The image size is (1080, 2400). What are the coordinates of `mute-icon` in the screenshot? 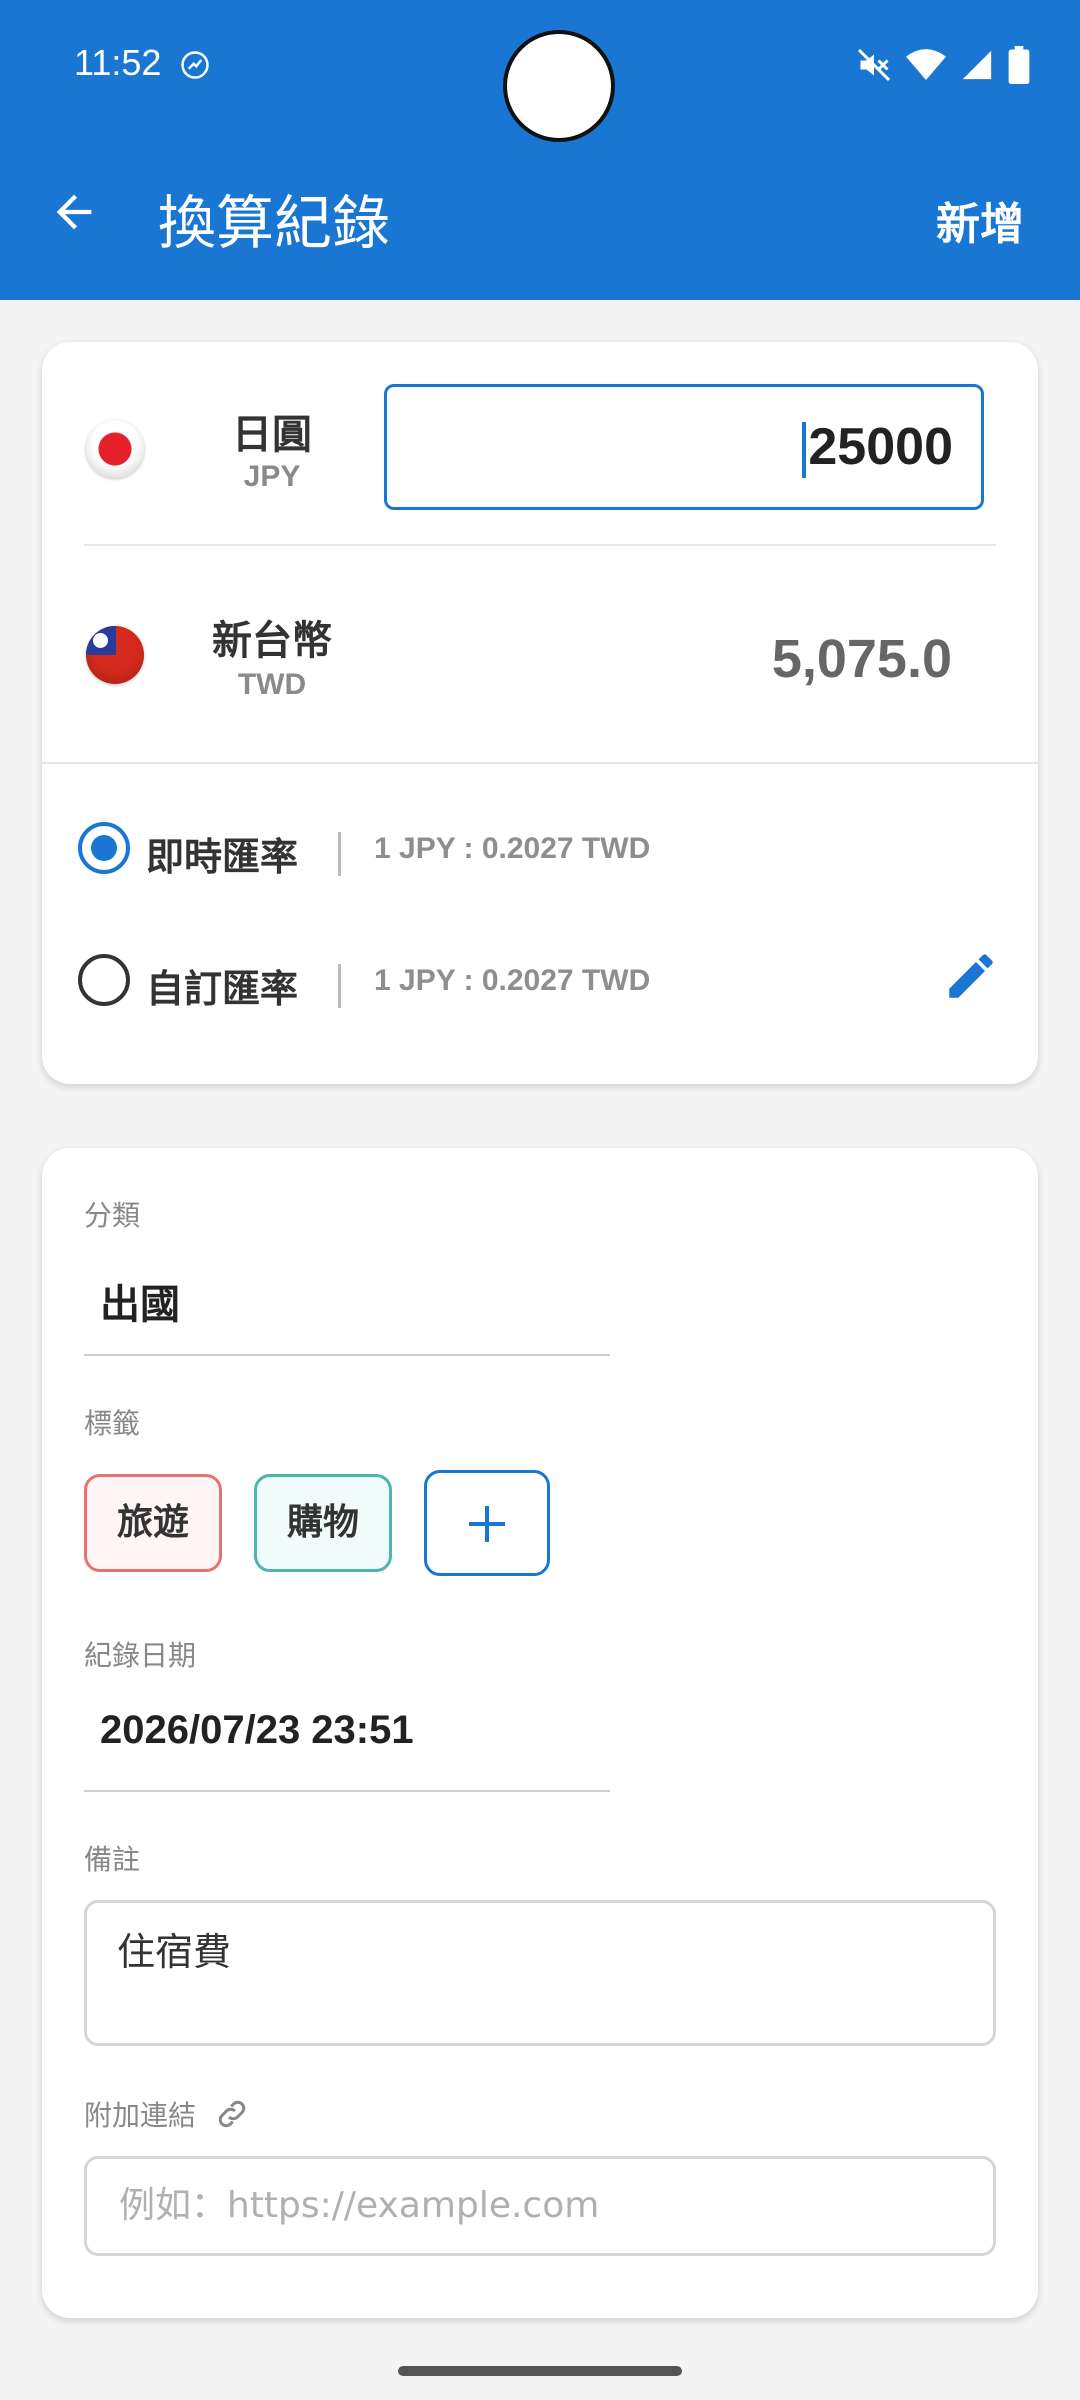 It's located at (874, 65).